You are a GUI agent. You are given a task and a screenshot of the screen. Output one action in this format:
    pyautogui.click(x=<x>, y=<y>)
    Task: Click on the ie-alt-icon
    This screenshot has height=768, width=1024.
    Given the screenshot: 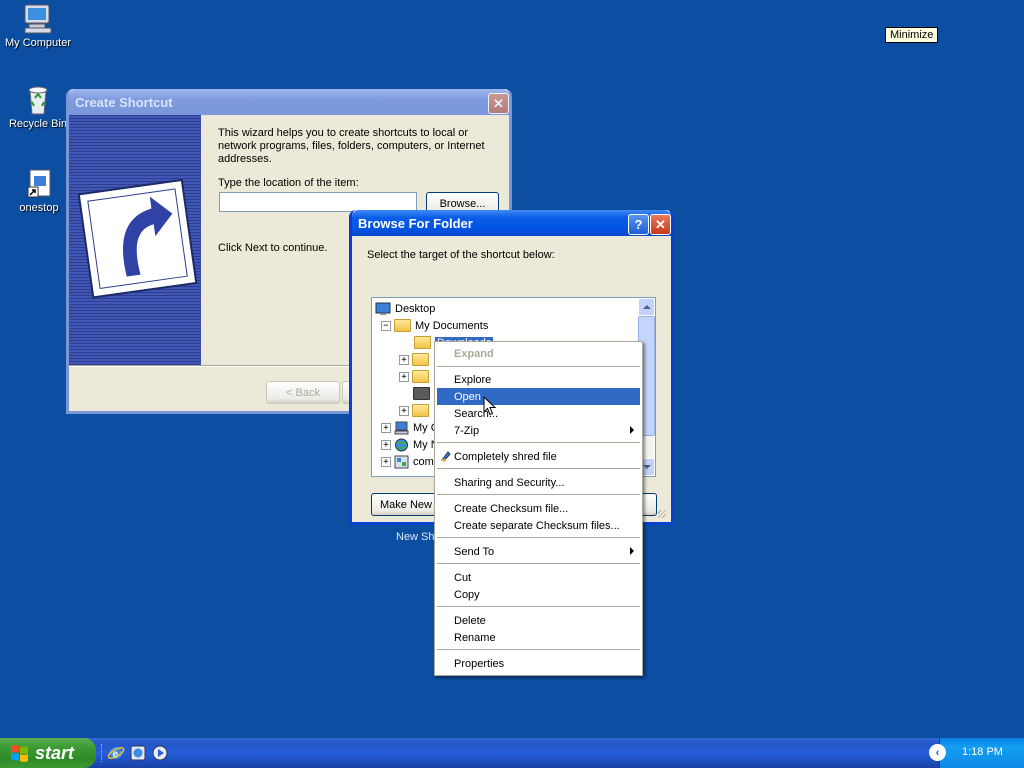 What is the action you would take?
    pyautogui.click(x=138, y=753)
    